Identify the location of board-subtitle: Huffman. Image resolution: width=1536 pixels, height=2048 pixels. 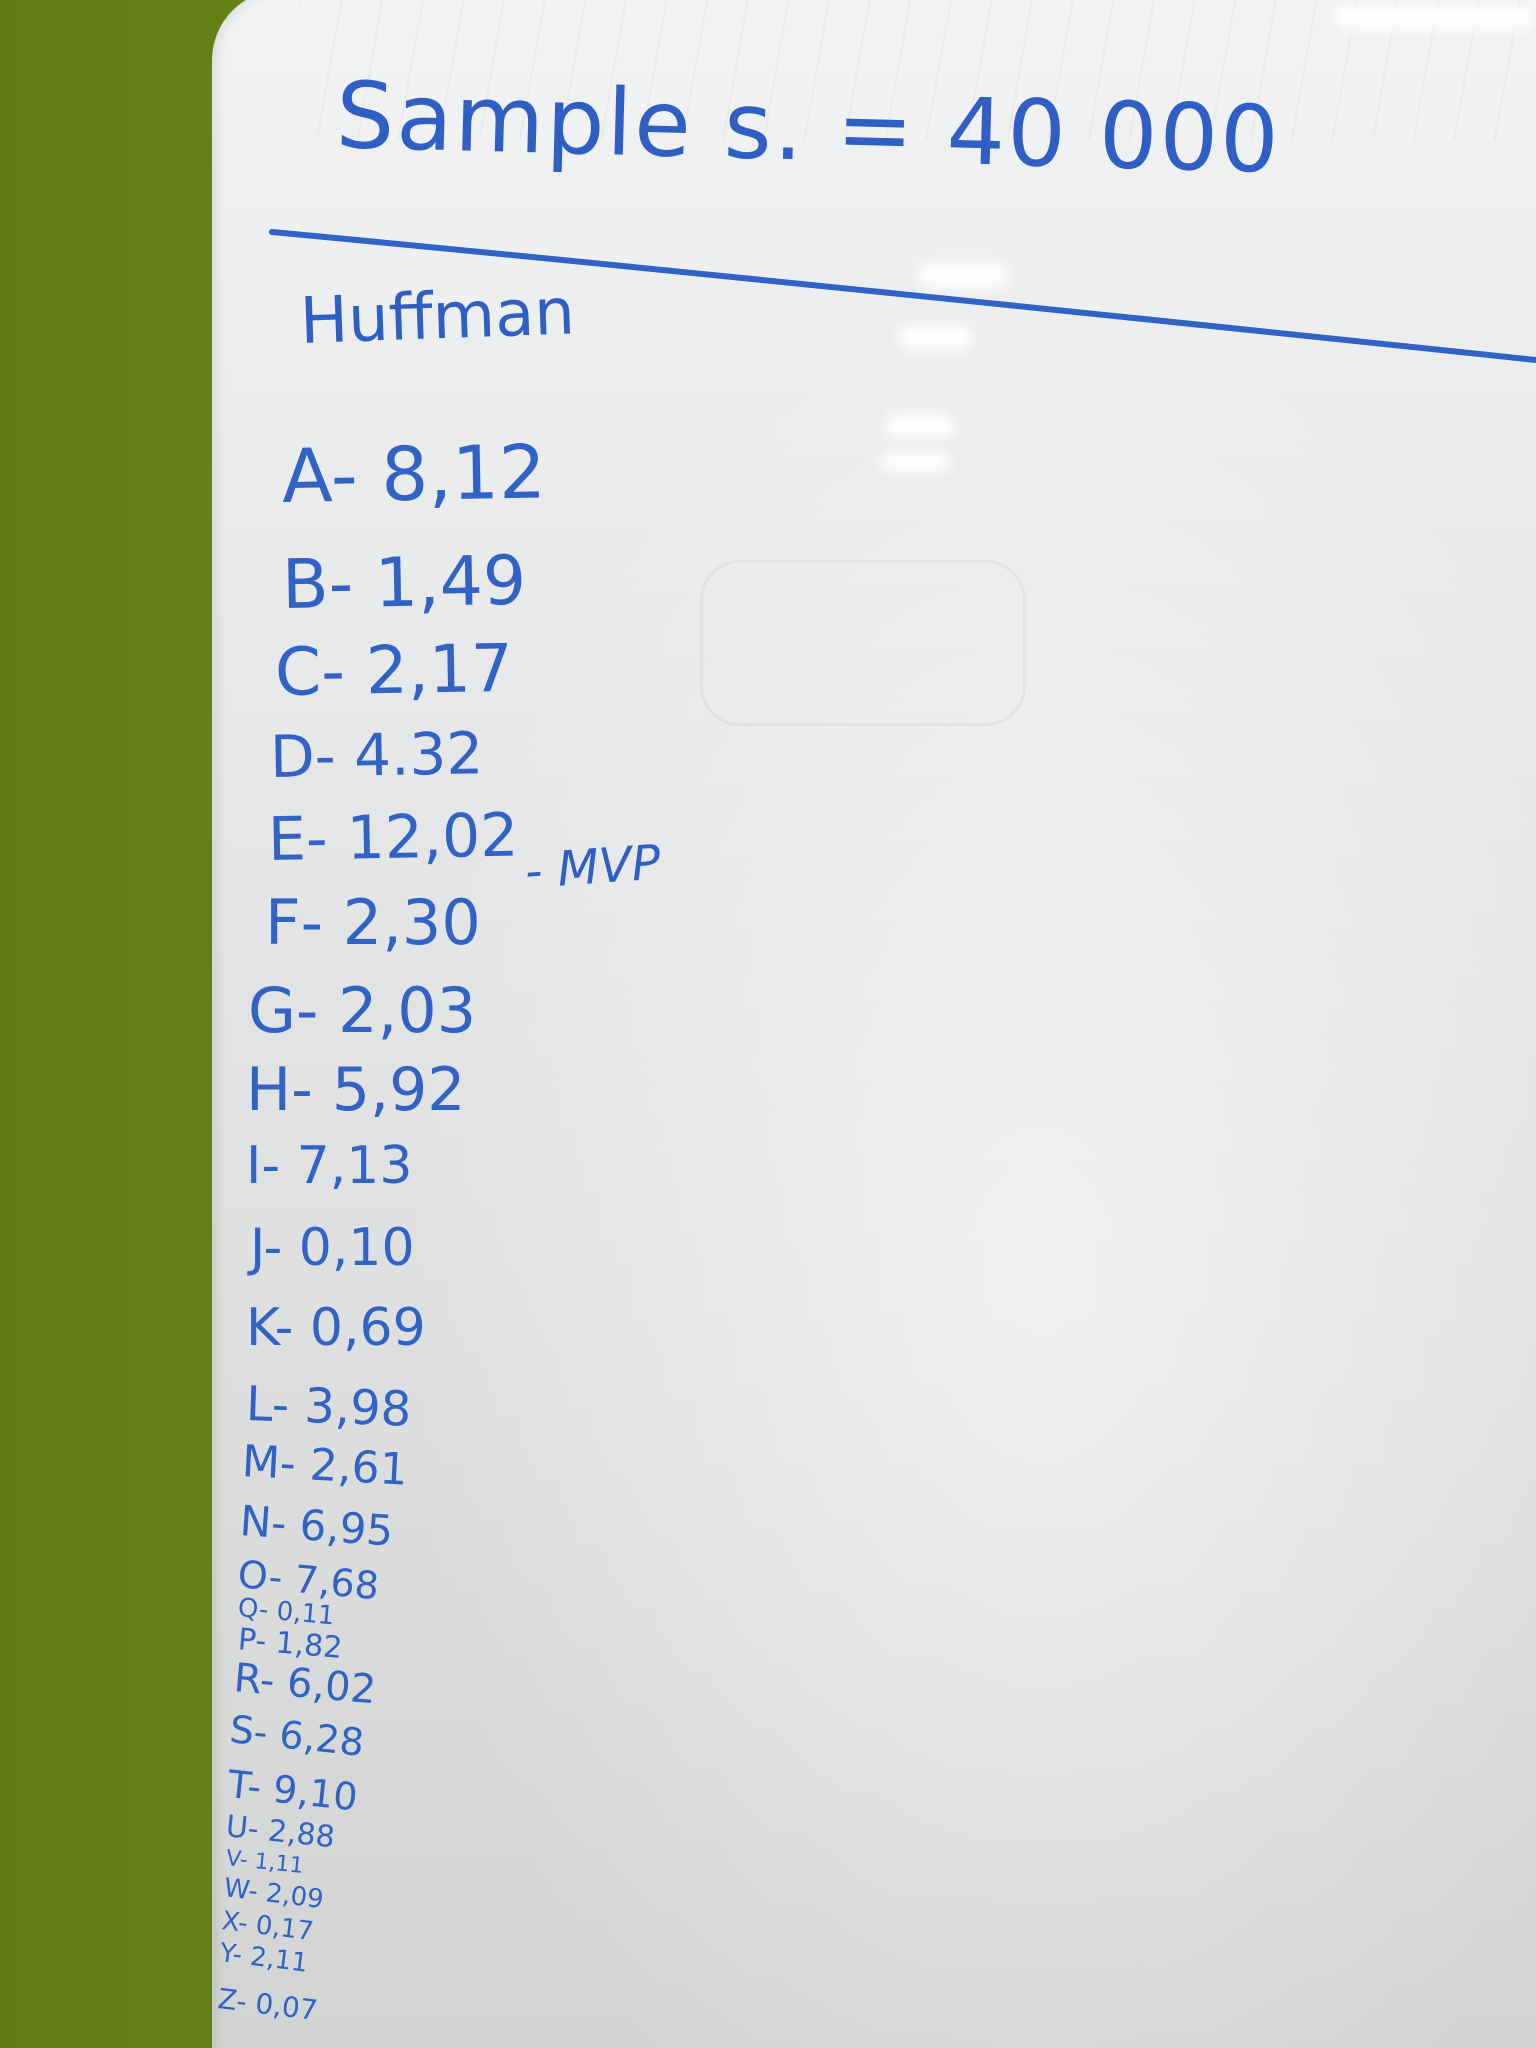
(437, 317).